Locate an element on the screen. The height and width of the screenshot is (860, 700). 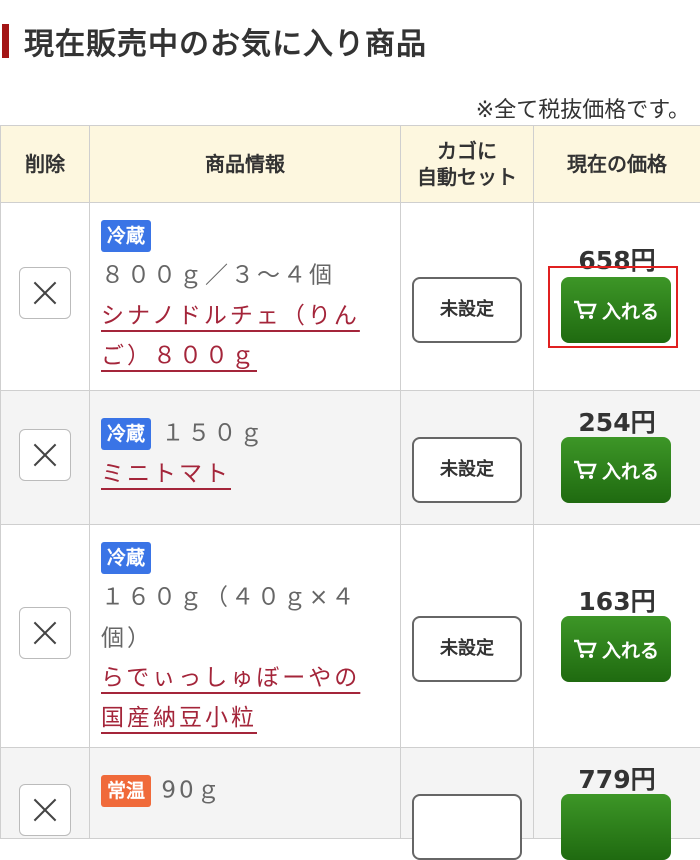
storage-badge: 常温 is located at coordinates (126, 791).